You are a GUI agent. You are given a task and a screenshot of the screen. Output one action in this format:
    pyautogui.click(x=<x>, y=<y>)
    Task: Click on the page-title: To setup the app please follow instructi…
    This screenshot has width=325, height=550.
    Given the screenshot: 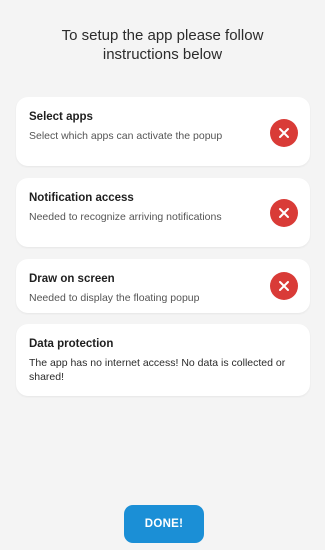 What is the action you would take?
    pyautogui.click(x=162, y=45)
    